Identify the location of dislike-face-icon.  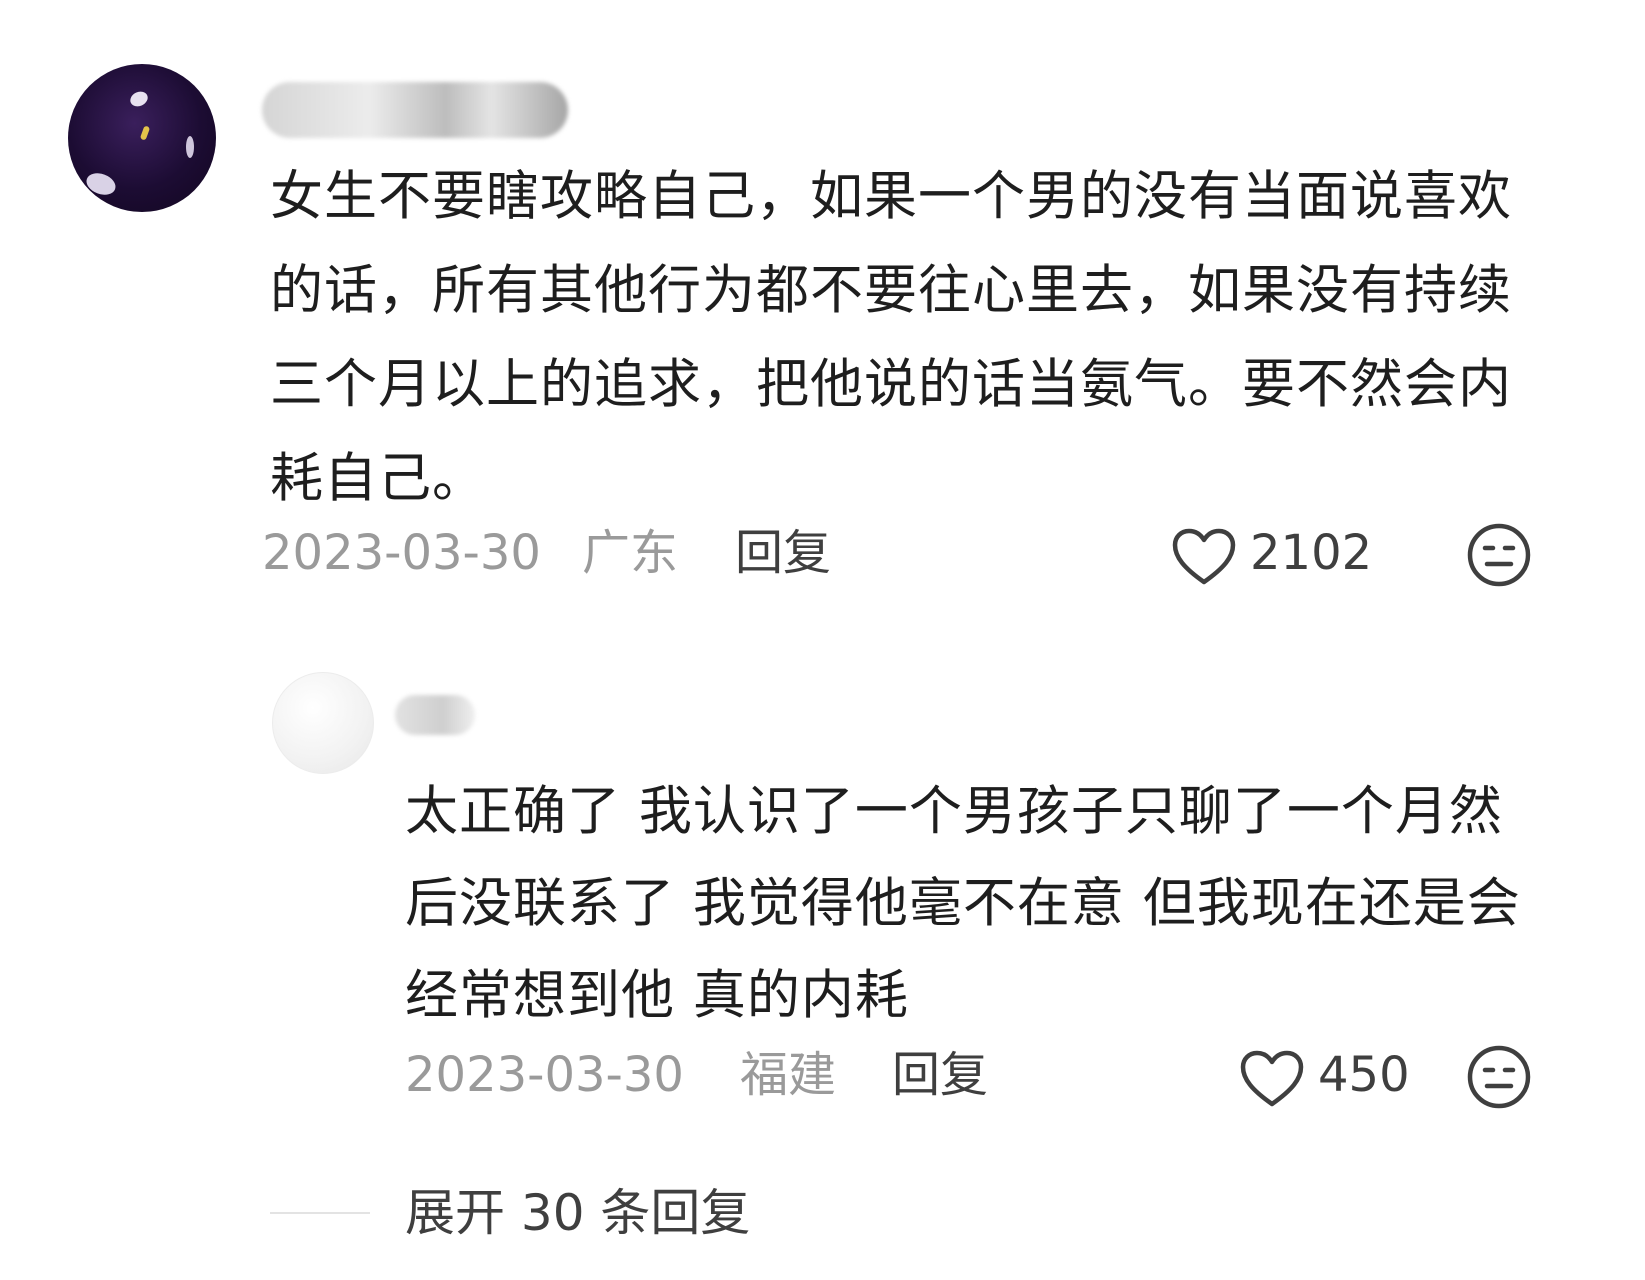
(1499, 1077).